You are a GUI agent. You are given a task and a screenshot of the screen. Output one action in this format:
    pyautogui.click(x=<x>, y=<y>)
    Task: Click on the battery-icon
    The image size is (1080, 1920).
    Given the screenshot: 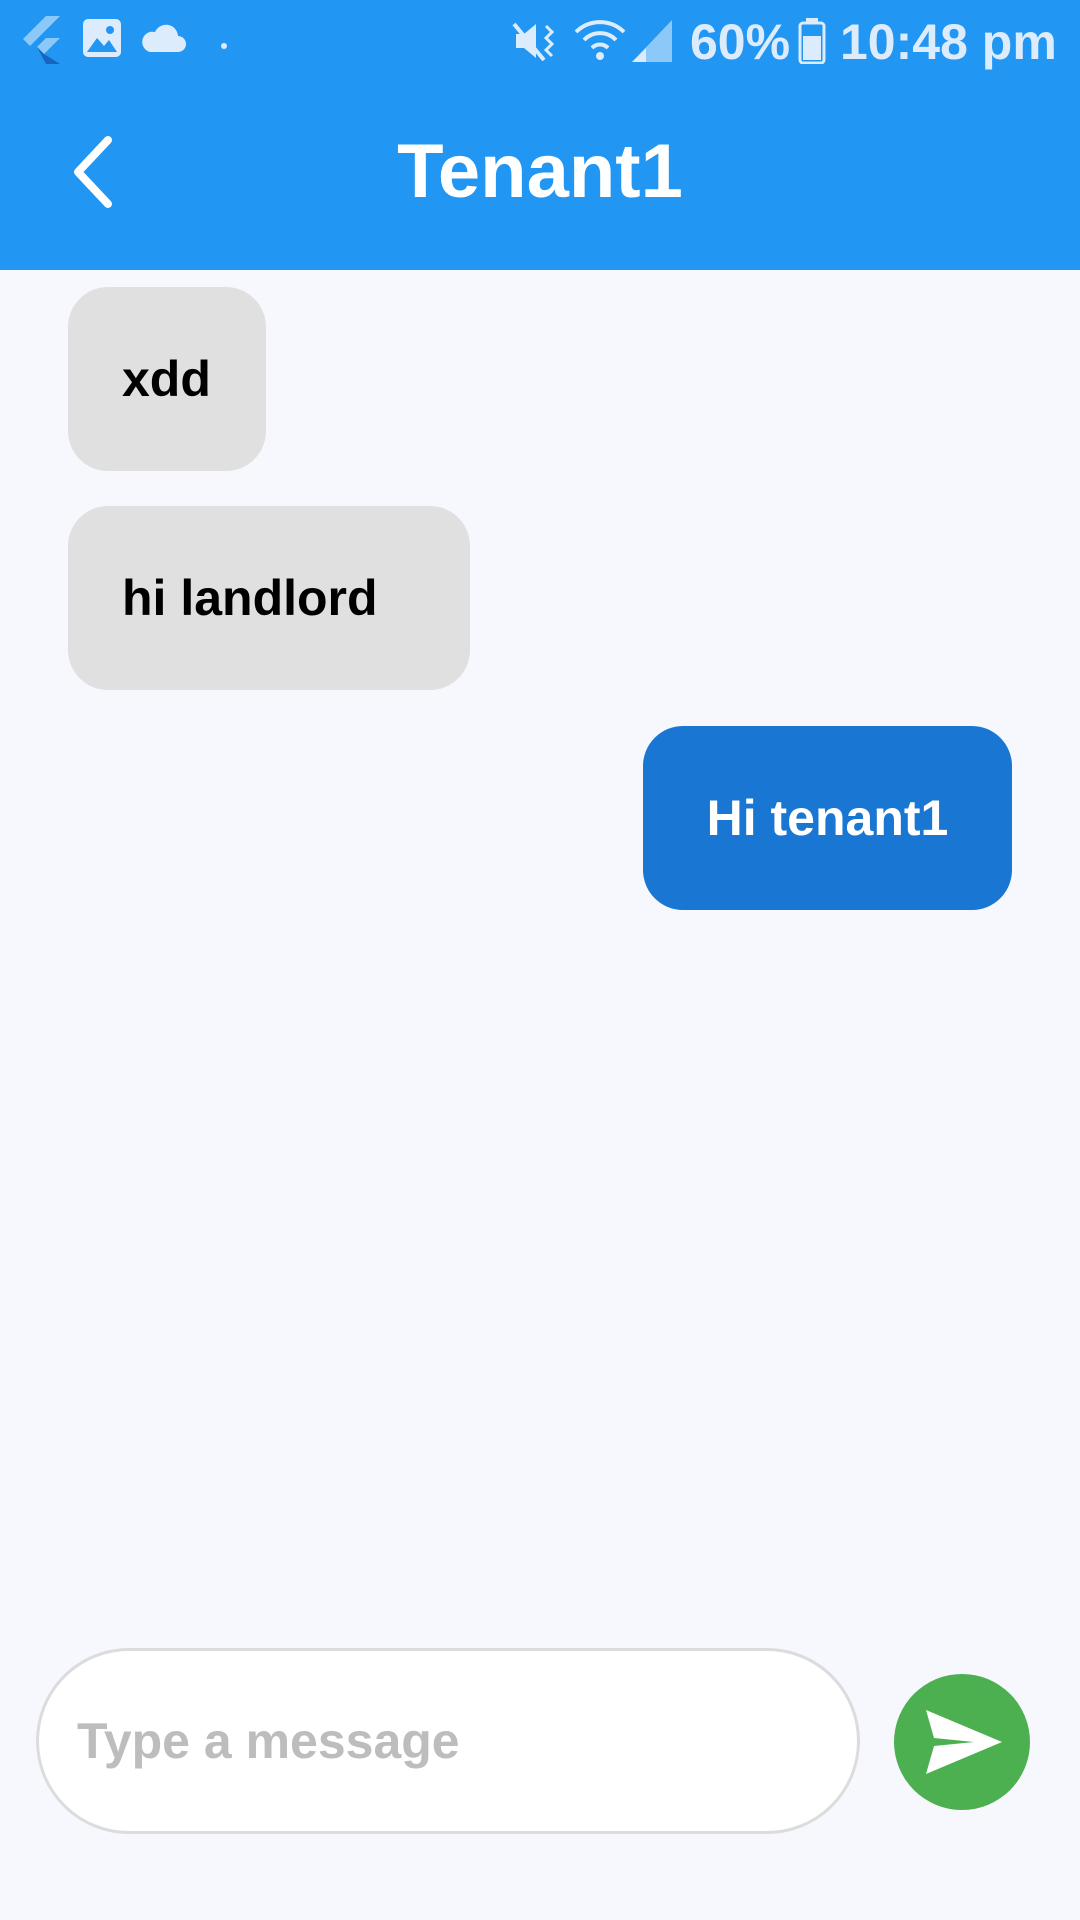 What is the action you would take?
    pyautogui.click(x=812, y=43)
    